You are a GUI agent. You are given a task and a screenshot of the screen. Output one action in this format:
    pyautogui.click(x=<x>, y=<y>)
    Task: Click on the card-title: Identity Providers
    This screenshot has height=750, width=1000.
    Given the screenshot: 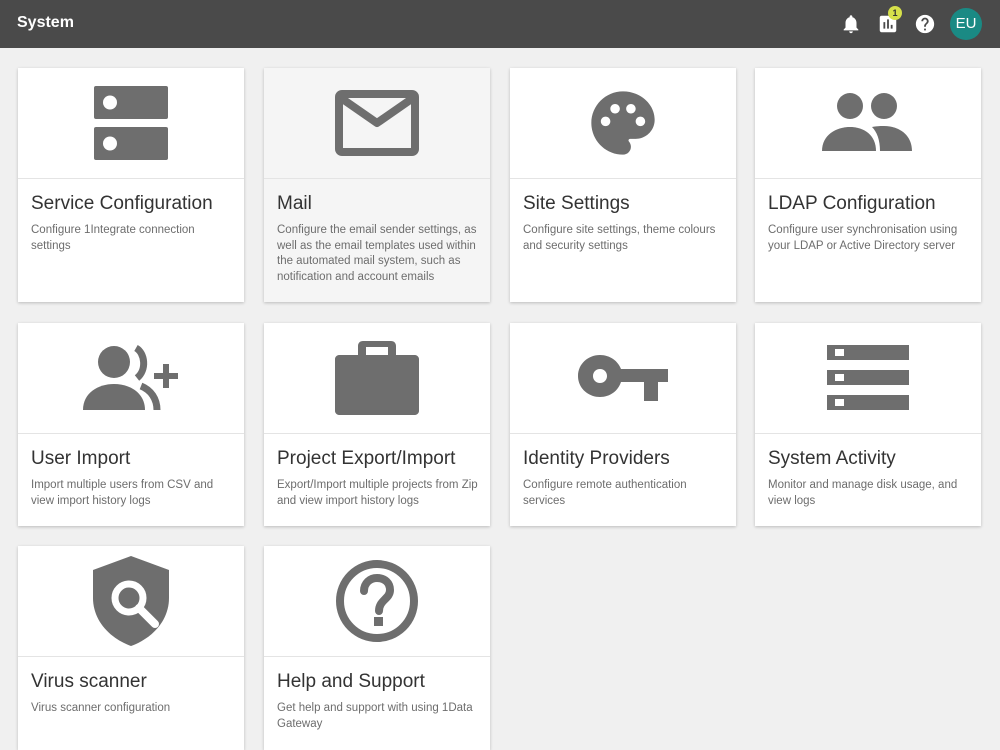 What is the action you would take?
    pyautogui.click(x=596, y=458)
    